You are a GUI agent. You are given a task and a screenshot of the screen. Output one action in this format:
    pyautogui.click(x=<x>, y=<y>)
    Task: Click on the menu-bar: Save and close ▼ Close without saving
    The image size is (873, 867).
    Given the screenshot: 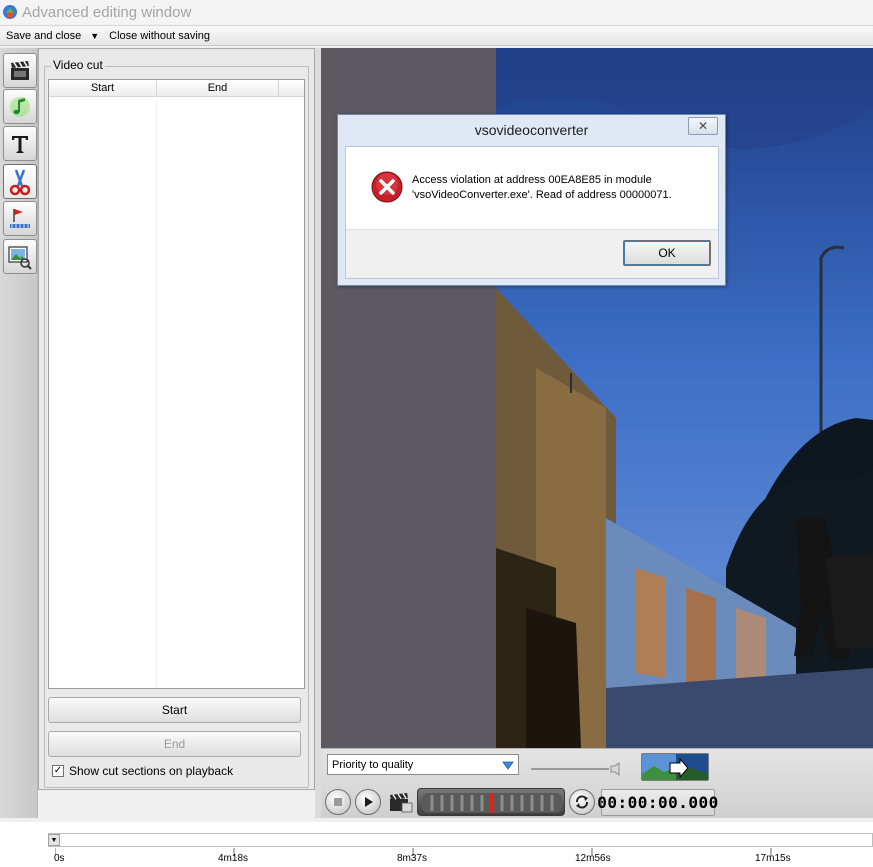 What is the action you would take?
    pyautogui.click(x=436, y=35)
    